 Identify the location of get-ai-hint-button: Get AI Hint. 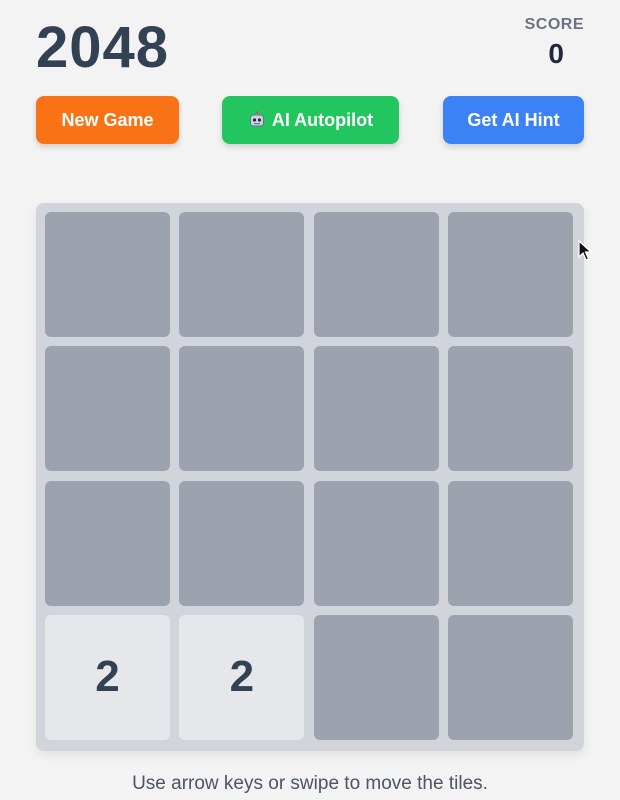
(513, 120).